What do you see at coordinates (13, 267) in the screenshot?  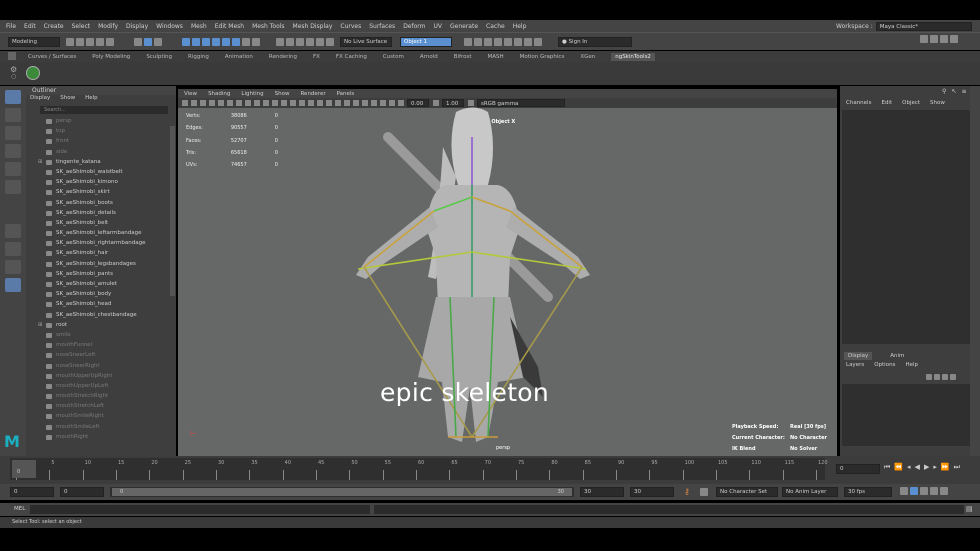 I see `two-view-icon` at bounding box center [13, 267].